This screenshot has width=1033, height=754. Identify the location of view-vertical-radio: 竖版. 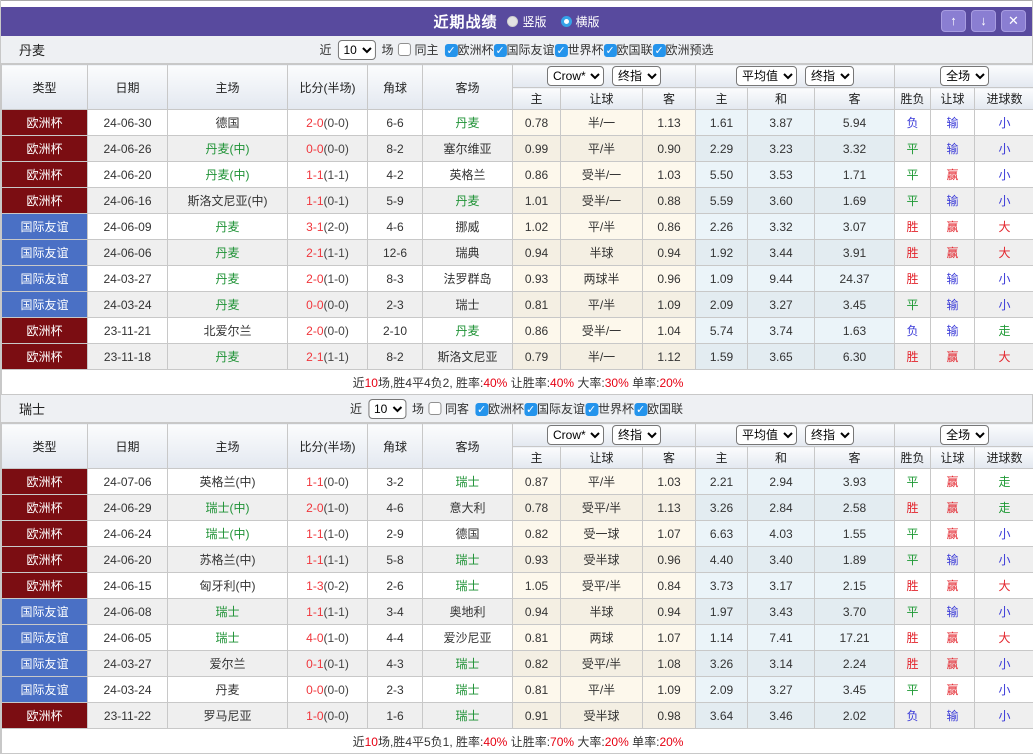
(526, 21).